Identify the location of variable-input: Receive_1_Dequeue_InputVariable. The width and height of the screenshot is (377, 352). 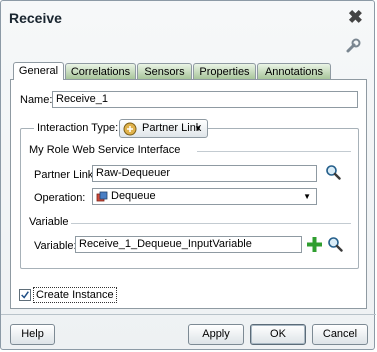
(188, 244).